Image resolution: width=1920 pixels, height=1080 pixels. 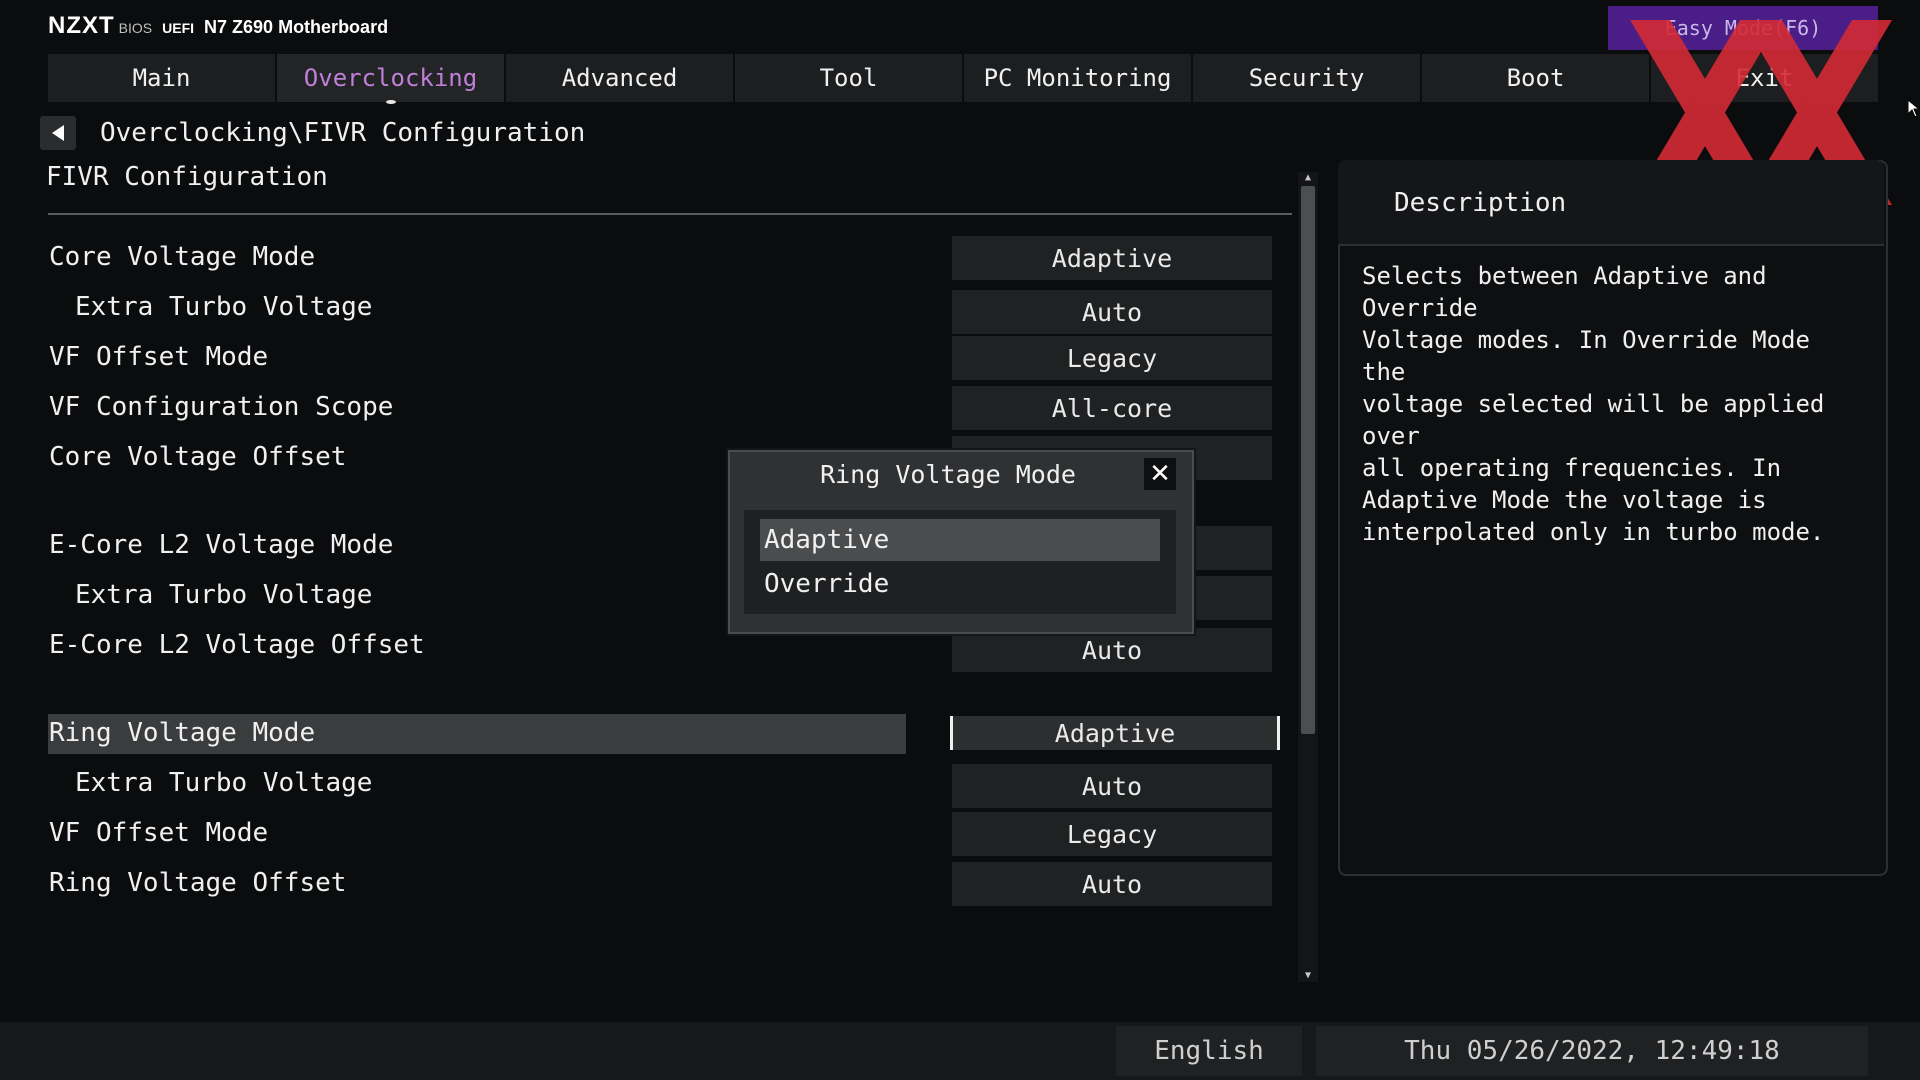 What do you see at coordinates (81, 25) in the screenshot?
I see `brand-logo: NZXT` at bounding box center [81, 25].